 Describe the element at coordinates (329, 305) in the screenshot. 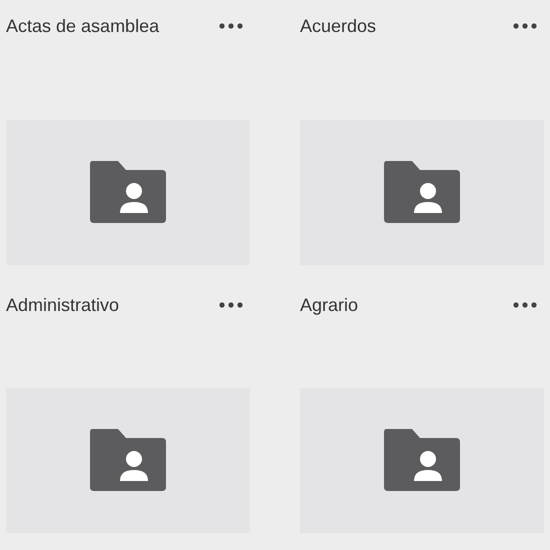

I see `folder-name: Agrario` at that location.